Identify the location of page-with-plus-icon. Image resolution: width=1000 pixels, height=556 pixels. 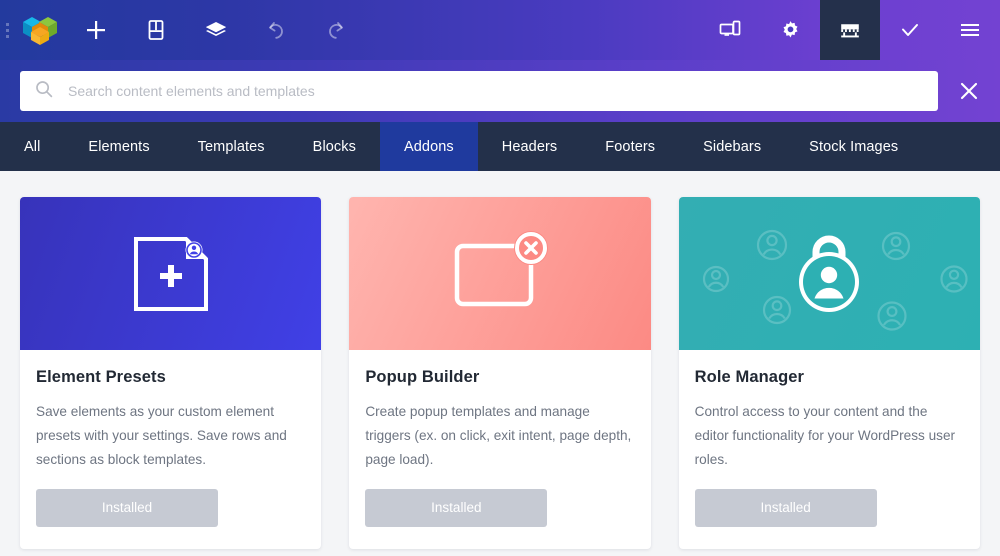
(170, 273).